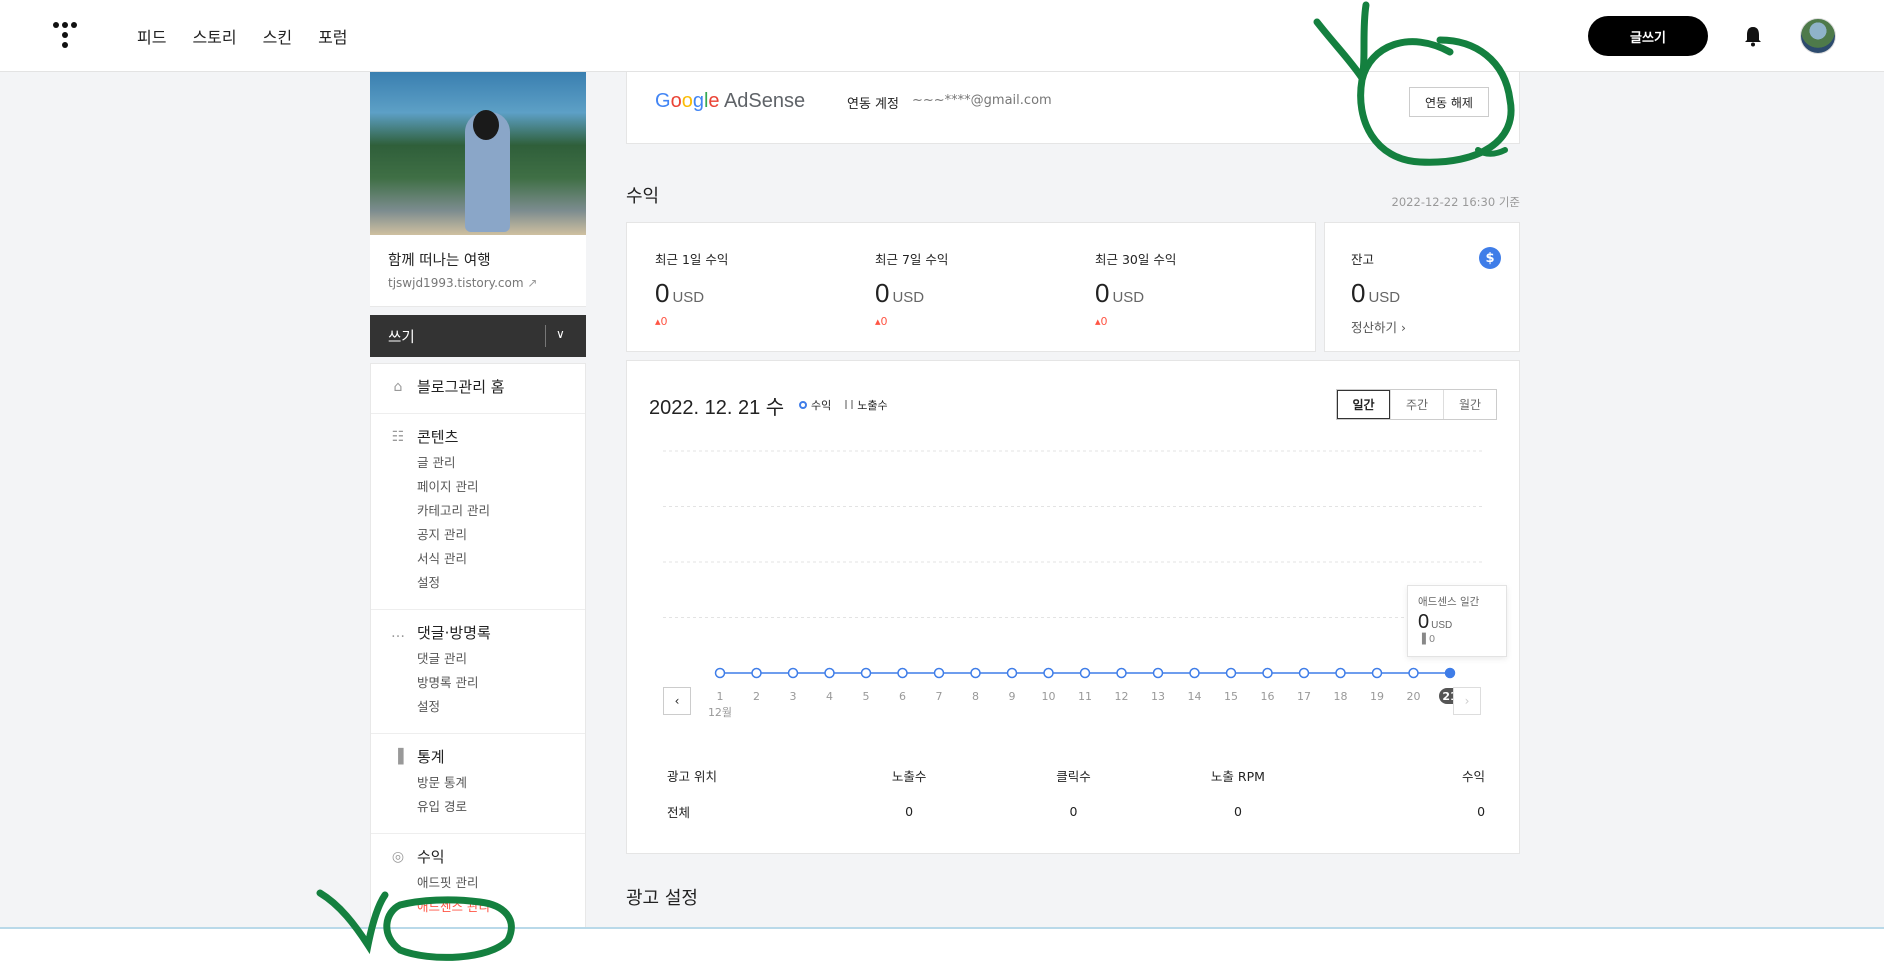 This screenshot has height=965, width=1884. What do you see at coordinates (398, 756) in the screenshot?
I see `bar-chart-icon: ▐` at bounding box center [398, 756].